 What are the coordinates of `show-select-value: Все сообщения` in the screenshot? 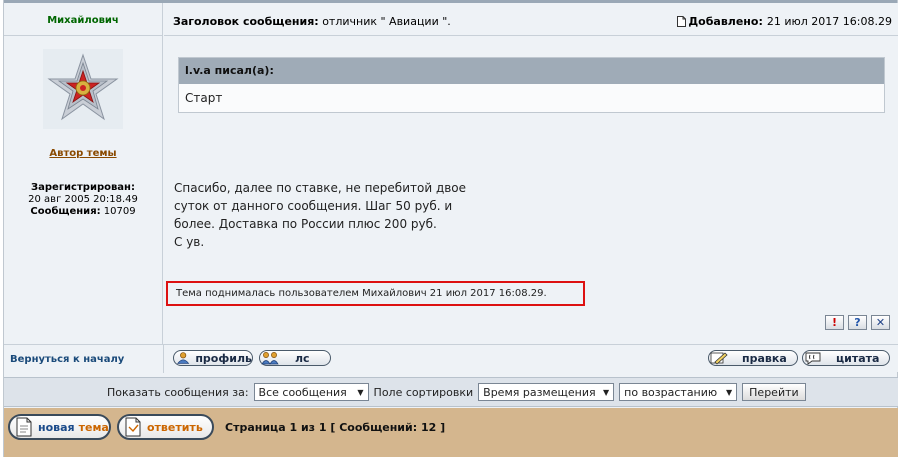 It's located at (302, 392).